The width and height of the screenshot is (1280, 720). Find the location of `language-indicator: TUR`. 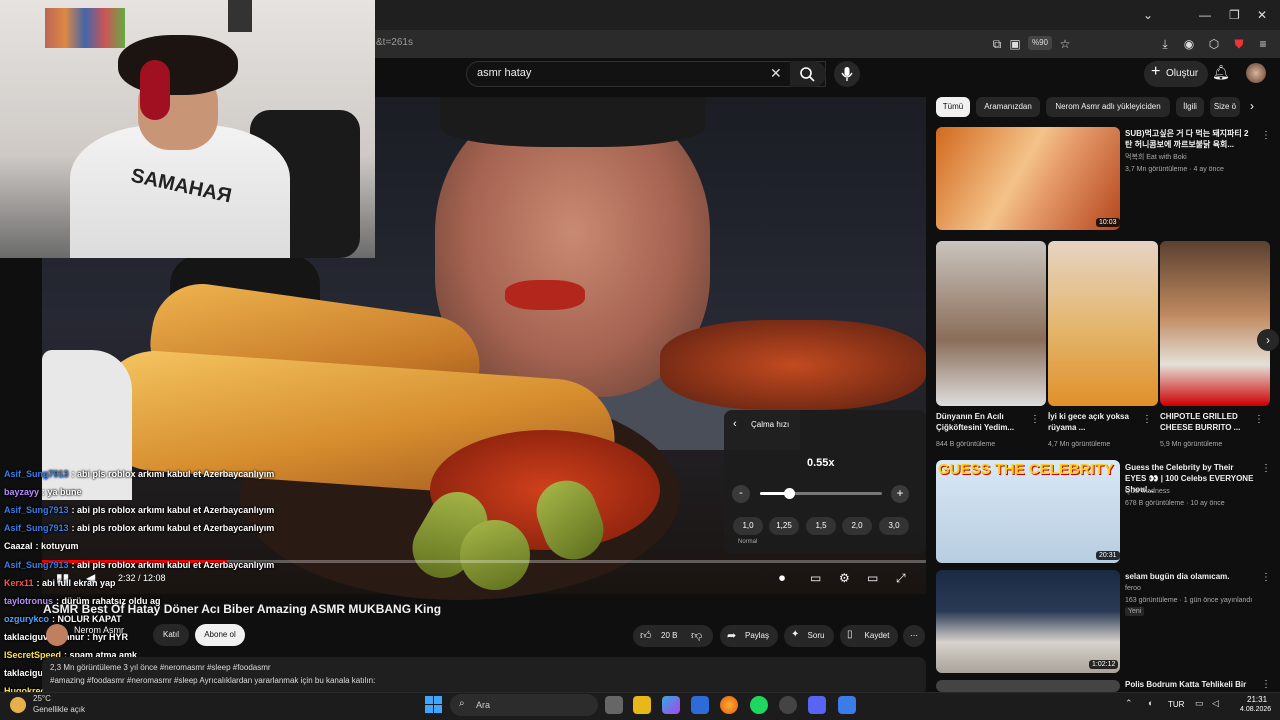

language-indicator: TUR is located at coordinates (1176, 704).